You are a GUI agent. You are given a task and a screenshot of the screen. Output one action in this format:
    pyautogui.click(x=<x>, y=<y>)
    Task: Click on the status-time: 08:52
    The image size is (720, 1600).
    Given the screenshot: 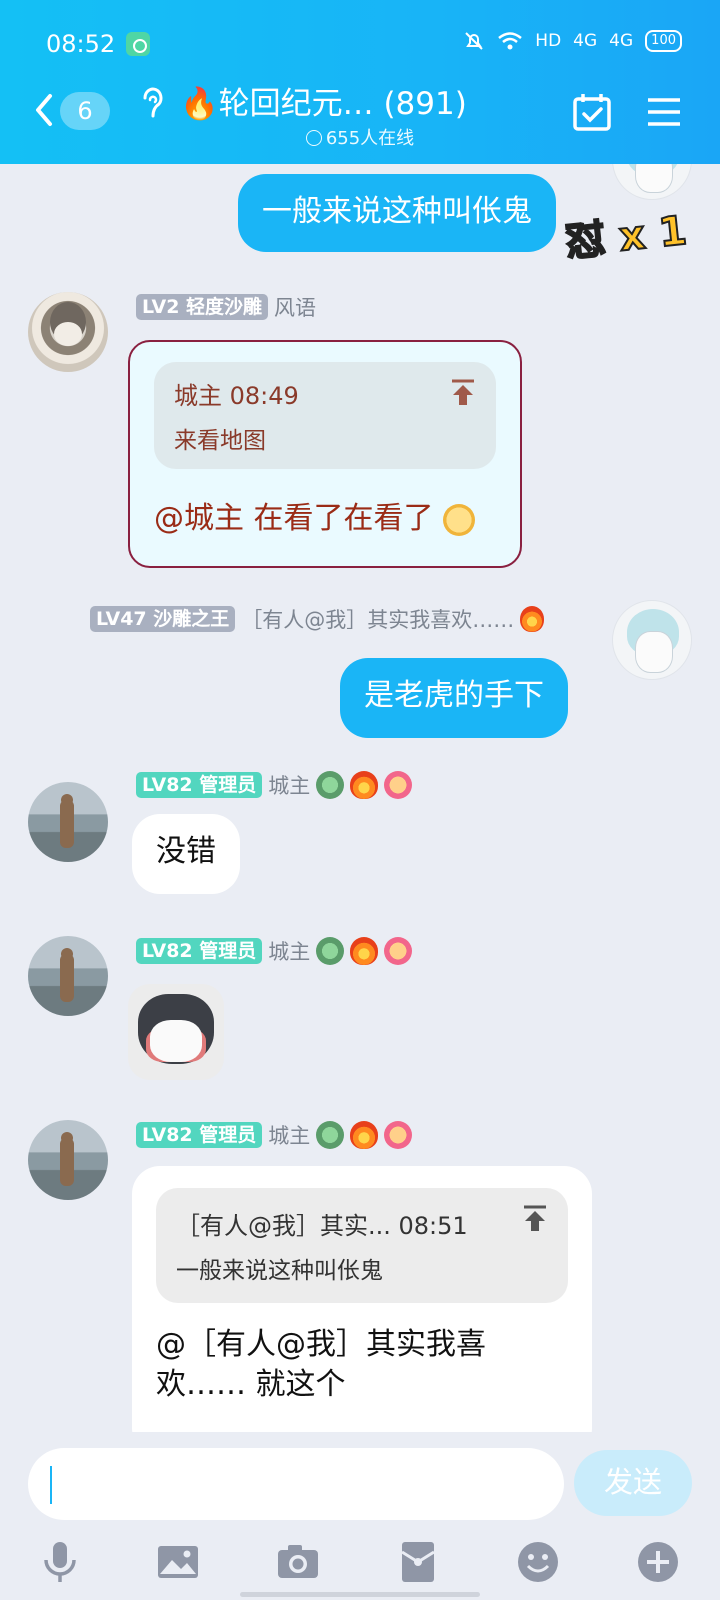 What is the action you would take?
    pyautogui.click(x=81, y=44)
    